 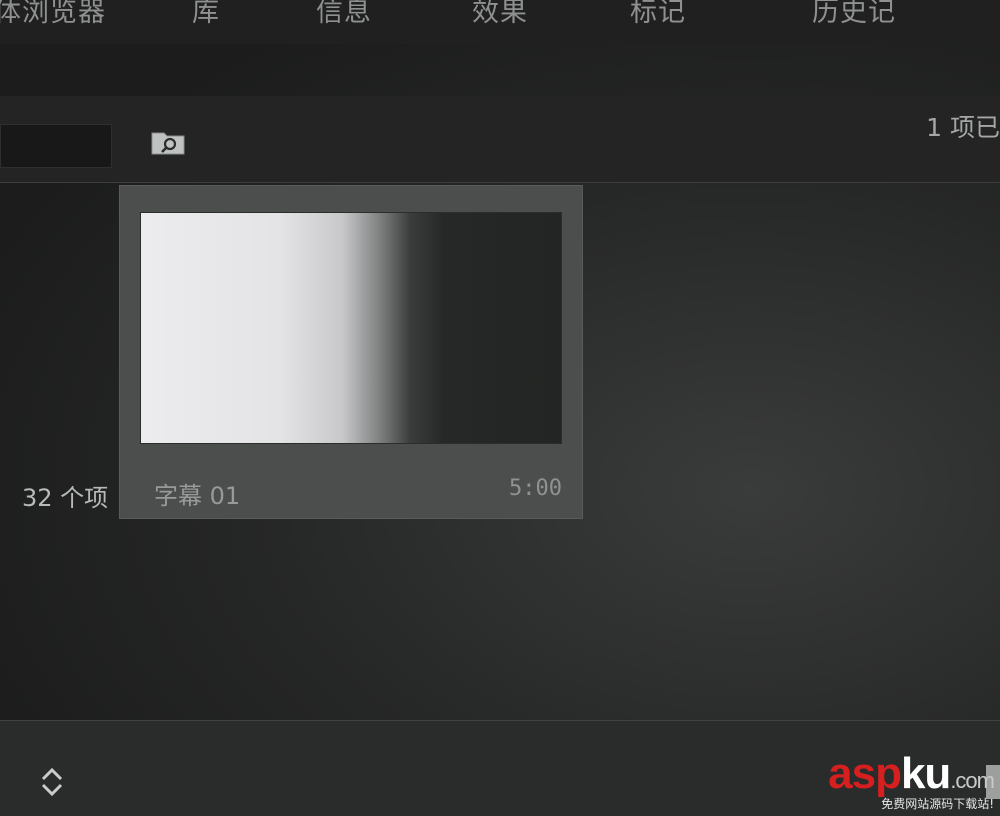 What do you see at coordinates (197, 493) in the screenshot?
I see `clip-name: 字幕 01` at bounding box center [197, 493].